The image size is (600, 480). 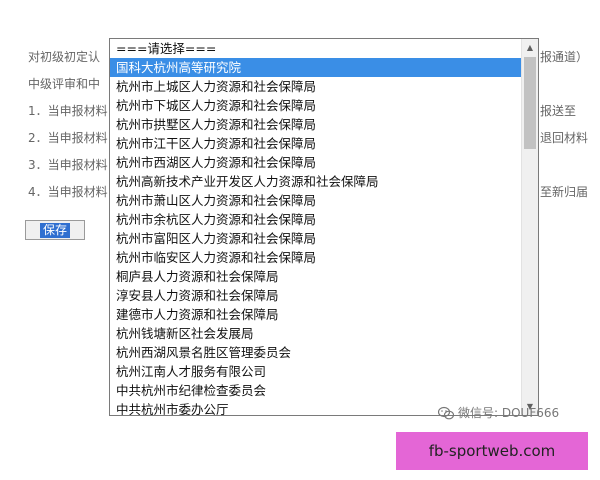 What do you see at coordinates (68, 192) in the screenshot?
I see `bg-line: 4．当申报材料` at bounding box center [68, 192].